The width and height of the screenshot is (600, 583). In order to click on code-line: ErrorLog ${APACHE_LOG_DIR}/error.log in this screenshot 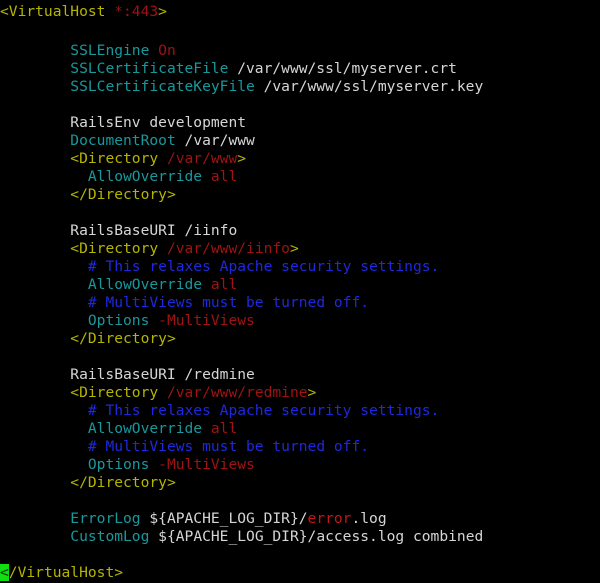, I will do `click(300, 519)`.